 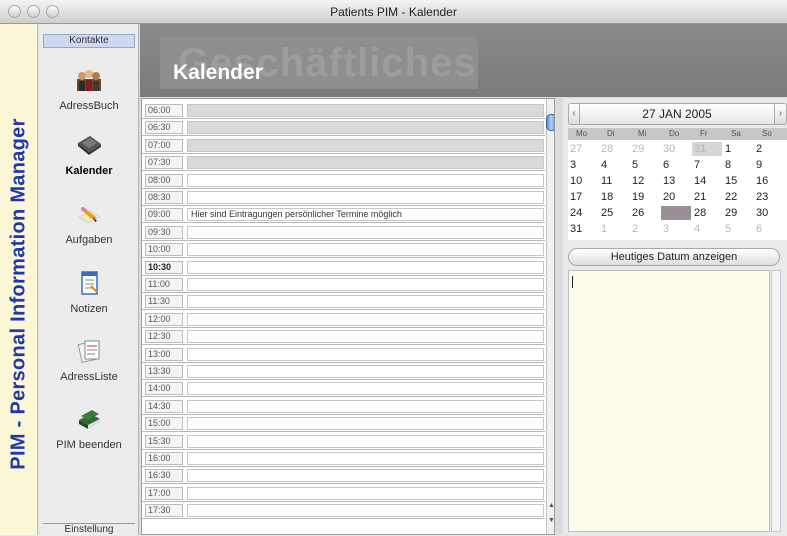 I want to click on calendar-day: 23, so click(x=769, y=197).